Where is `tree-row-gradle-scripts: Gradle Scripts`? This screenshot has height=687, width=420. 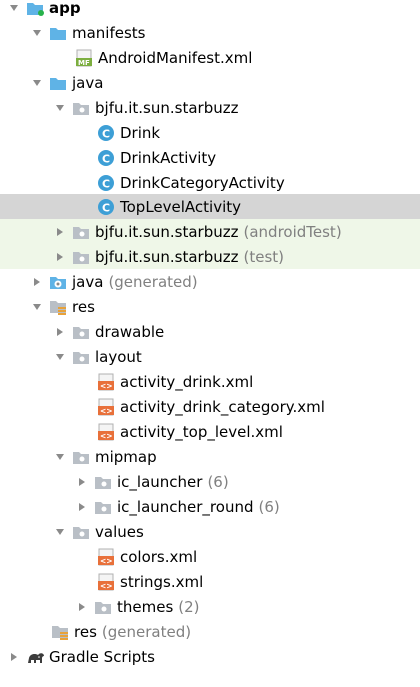 tree-row-gradle-scripts: Gradle Scripts is located at coordinates (210, 656).